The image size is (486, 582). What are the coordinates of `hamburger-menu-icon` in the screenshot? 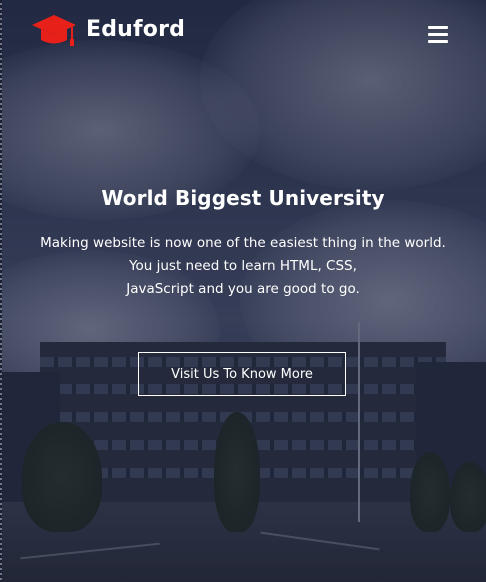 It's located at (438, 34).